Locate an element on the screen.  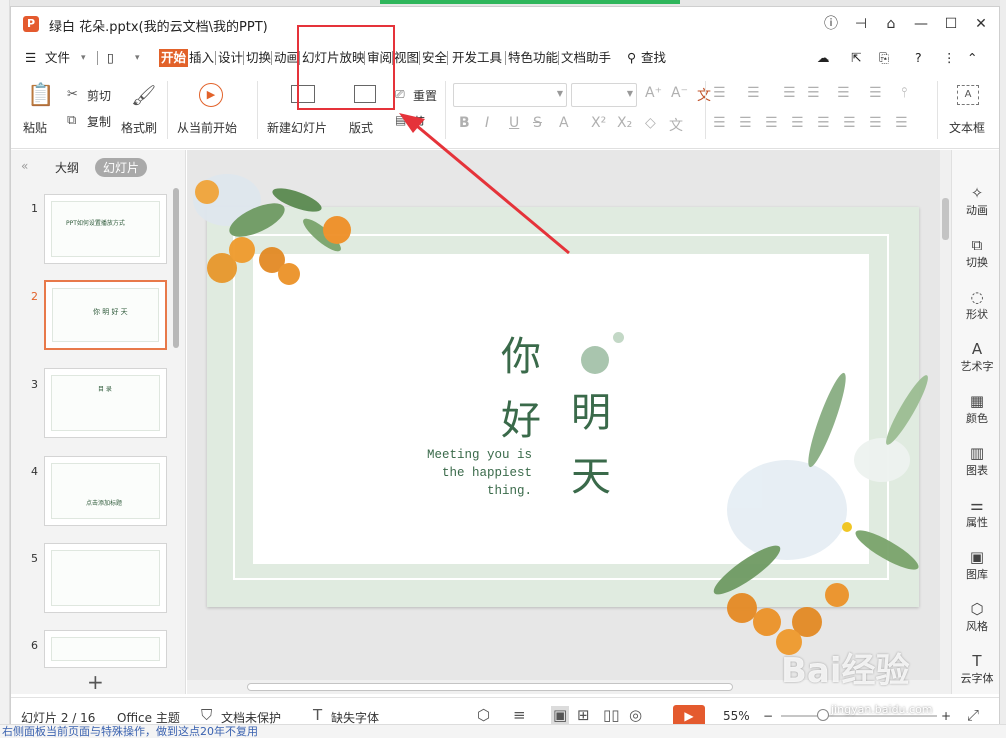
tab-transitions: 切换 is located at coordinates (258, 58).